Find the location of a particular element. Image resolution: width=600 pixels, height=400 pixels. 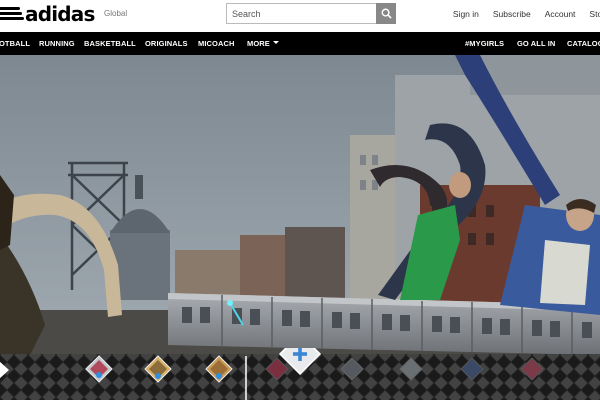

nav-item-football: OTBALL is located at coordinates (15, 43).